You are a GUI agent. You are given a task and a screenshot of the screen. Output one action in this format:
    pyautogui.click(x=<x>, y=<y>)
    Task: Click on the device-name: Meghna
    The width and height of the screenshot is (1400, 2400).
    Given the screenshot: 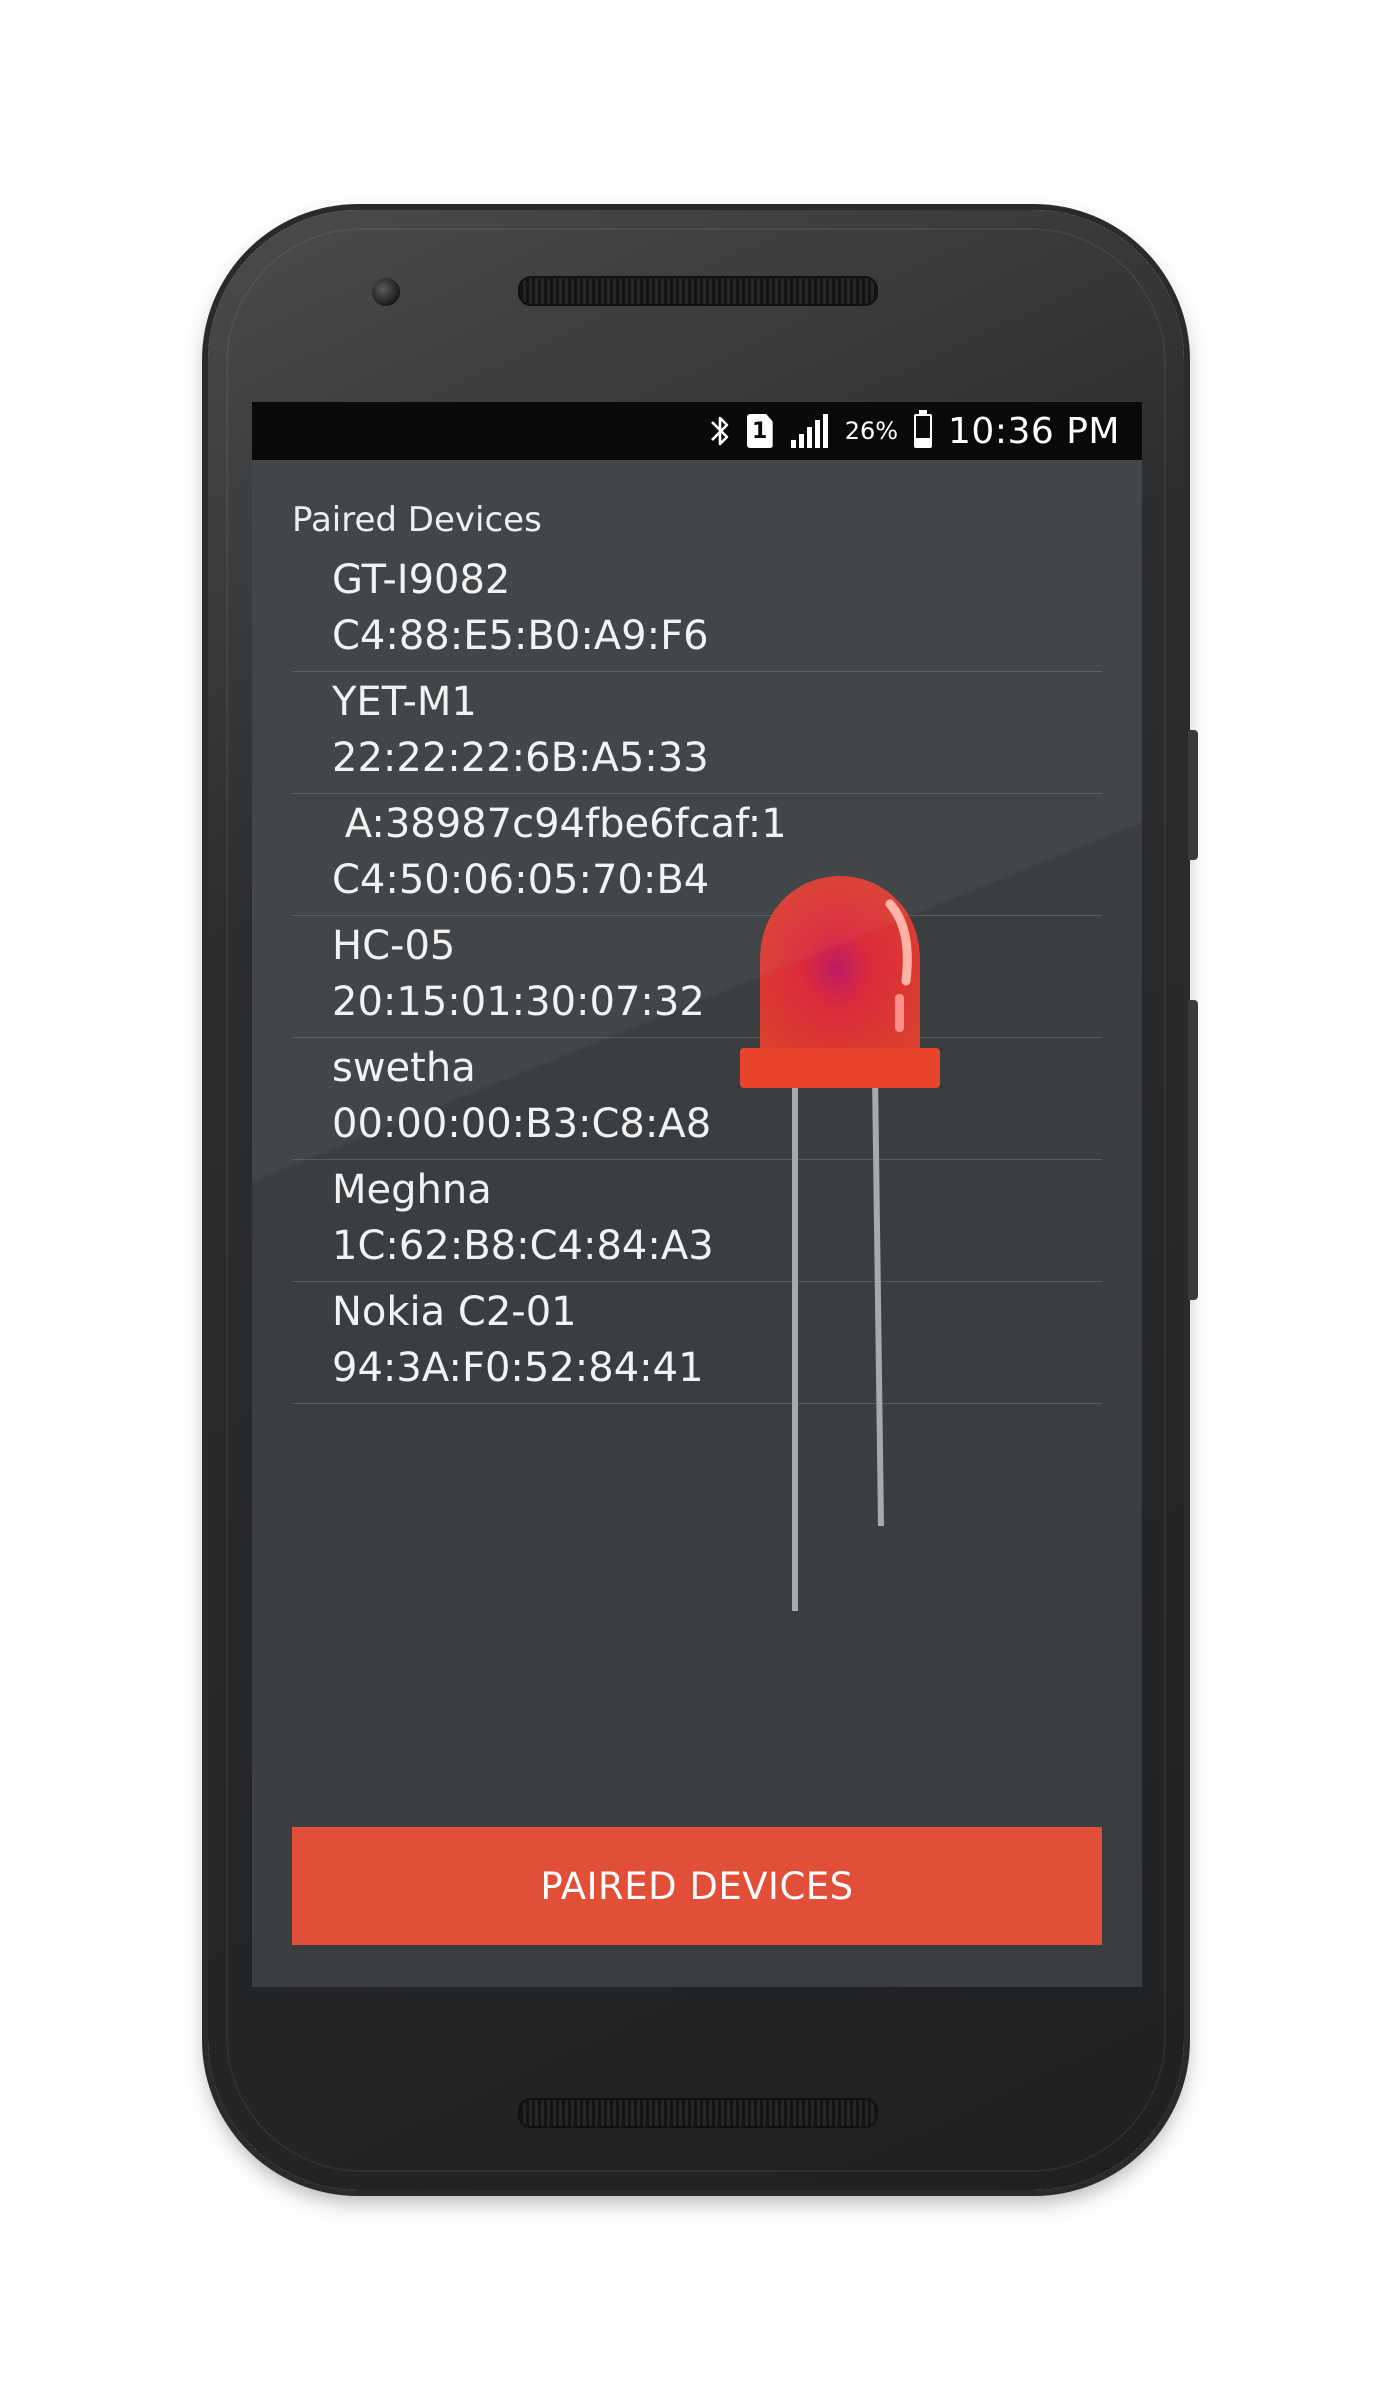 What is the action you would take?
    pyautogui.click(x=412, y=1190)
    